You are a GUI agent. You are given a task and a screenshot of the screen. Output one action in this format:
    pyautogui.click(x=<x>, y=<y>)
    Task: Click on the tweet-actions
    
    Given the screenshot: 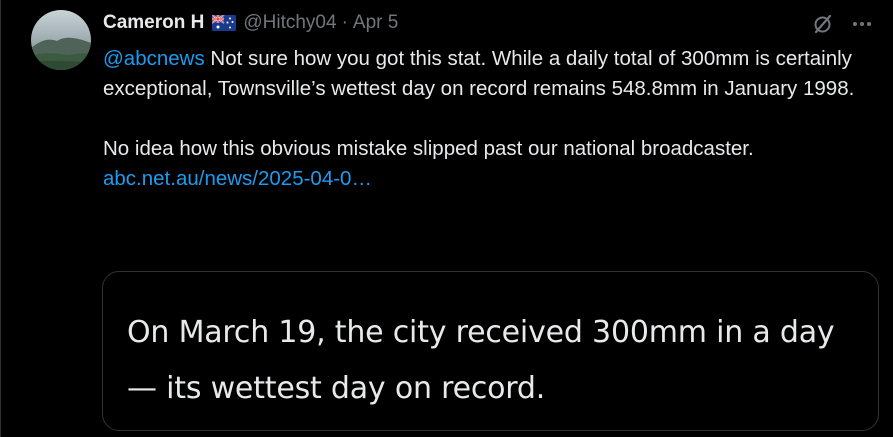 What is the action you would take?
    pyautogui.click(x=842, y=24)
    